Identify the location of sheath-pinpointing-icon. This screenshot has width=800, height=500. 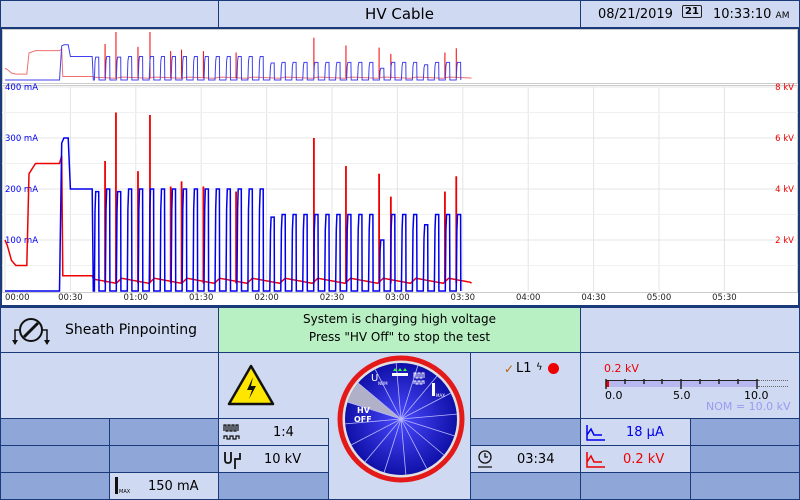
(31, 331).